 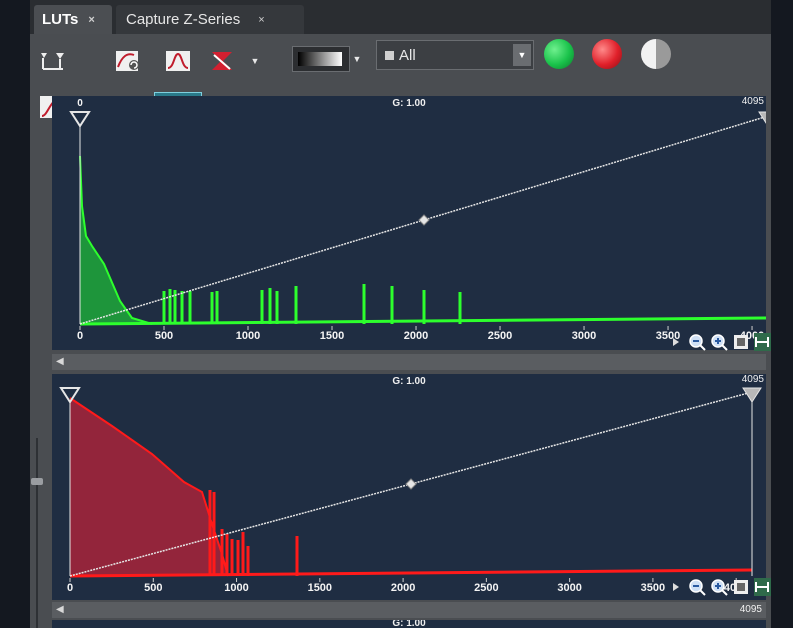 I want to click on lut-preset-select, so click(x=321, y=59).